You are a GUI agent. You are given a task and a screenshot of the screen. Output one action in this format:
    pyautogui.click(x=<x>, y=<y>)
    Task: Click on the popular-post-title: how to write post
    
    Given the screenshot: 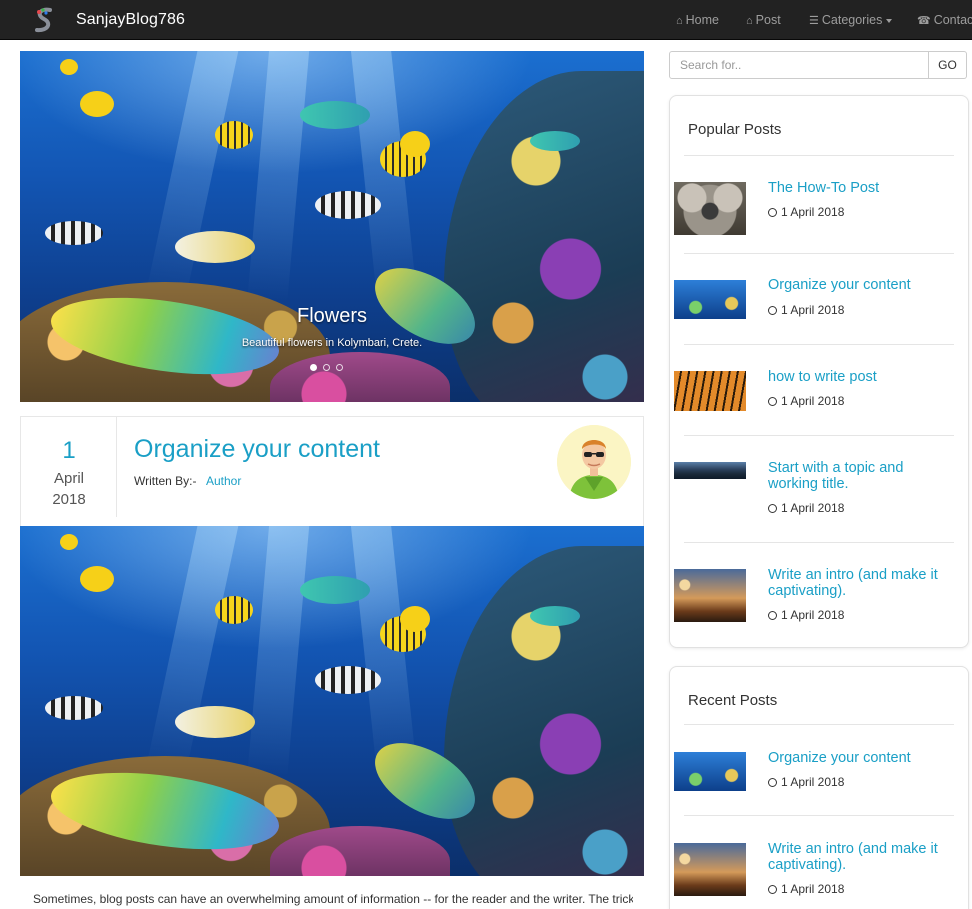 What is the action you would take?
    pyautogui.click(x=860, y=377)
    